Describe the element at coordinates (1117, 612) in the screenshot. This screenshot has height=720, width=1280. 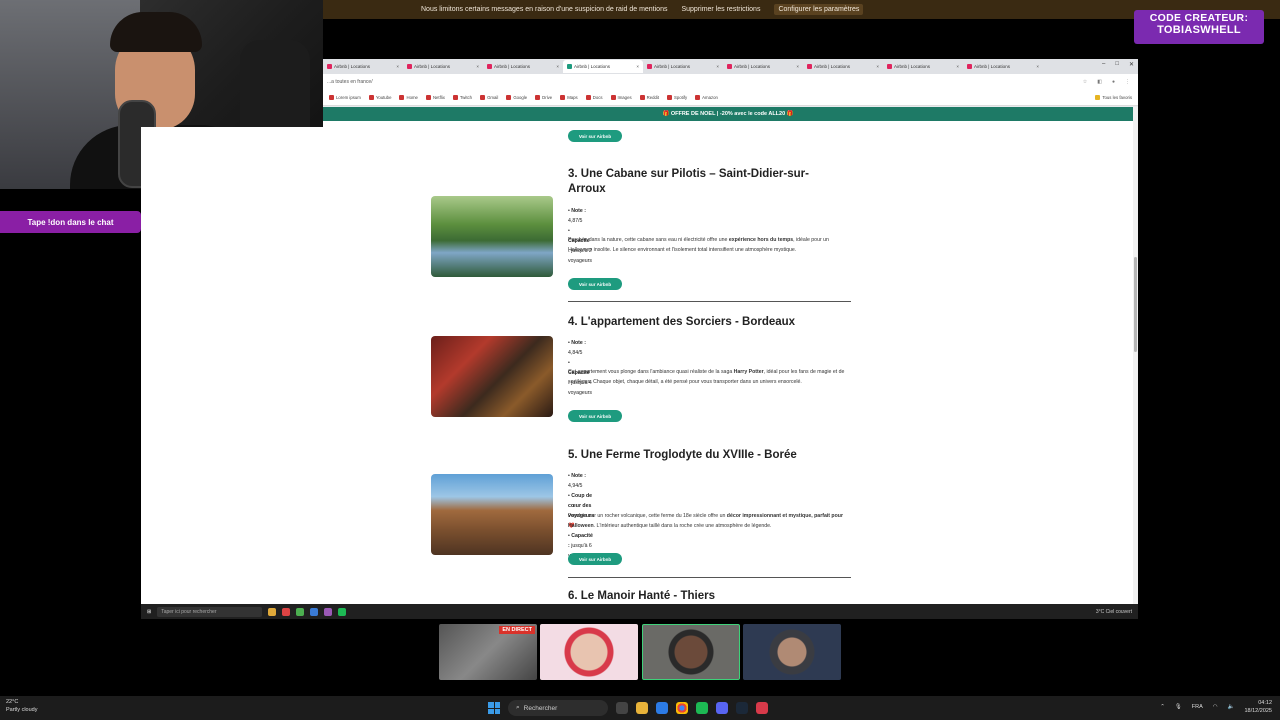
I see `captured-tray: 3°C Ciel couvert` at that location.